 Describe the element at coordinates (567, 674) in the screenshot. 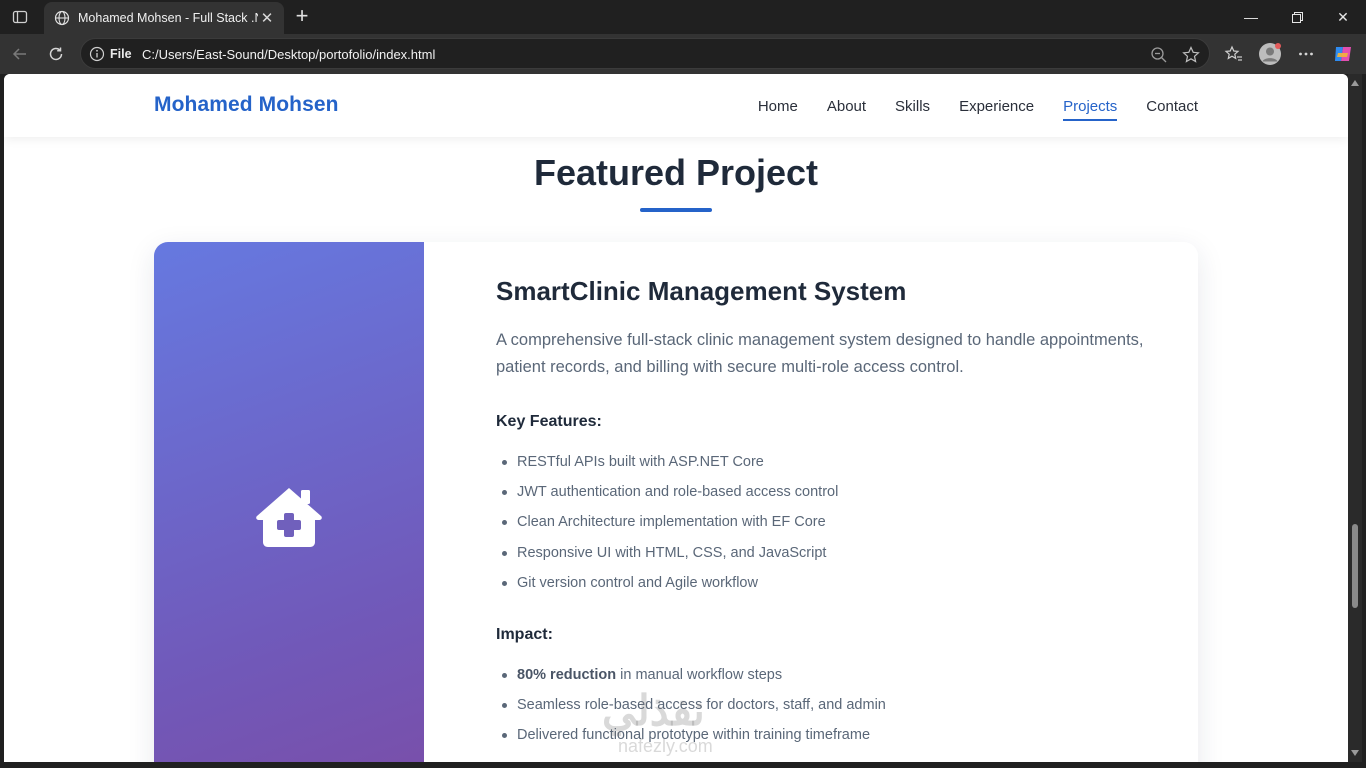

I see `impact-highlight: 80% reduction` at that location.